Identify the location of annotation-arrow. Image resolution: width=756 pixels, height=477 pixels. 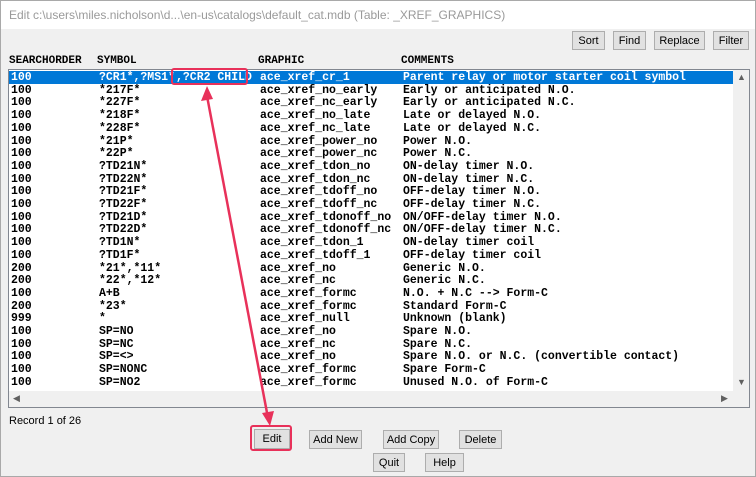
(237, 256).